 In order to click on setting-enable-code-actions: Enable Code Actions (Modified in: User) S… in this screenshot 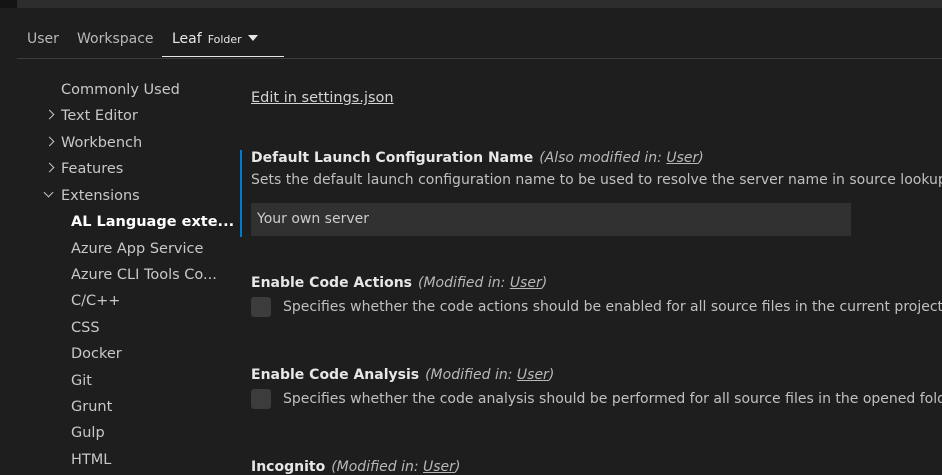, I will do `click(596, 296)`.